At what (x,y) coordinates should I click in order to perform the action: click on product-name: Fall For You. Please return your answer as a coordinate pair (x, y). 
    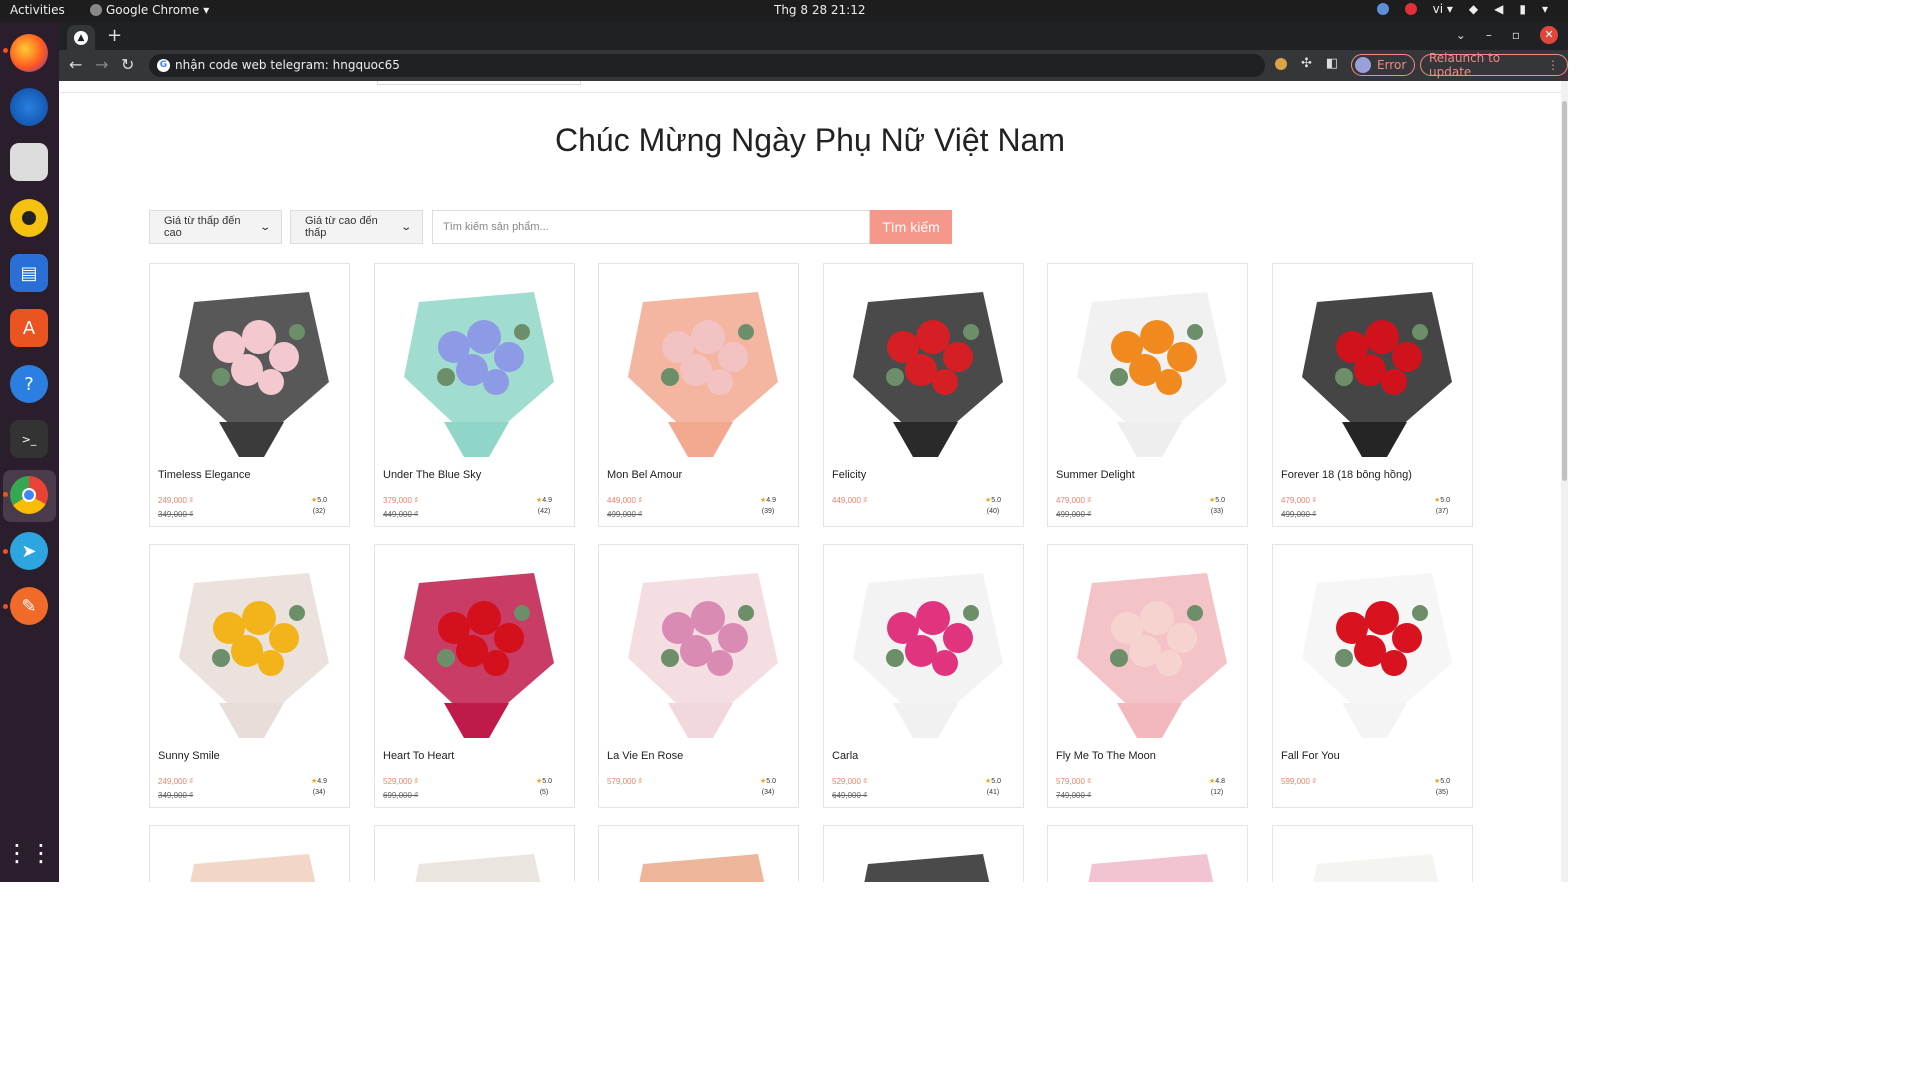
    Looking at the image, I should click on (1310, 756).